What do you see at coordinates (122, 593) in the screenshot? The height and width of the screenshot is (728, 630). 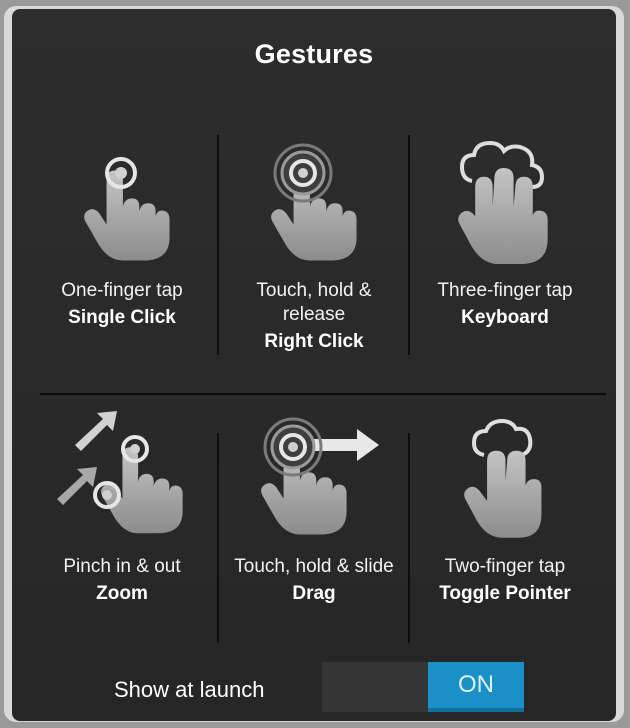 I see `gesture-action: Zoom` at bounding box center [122, 593].